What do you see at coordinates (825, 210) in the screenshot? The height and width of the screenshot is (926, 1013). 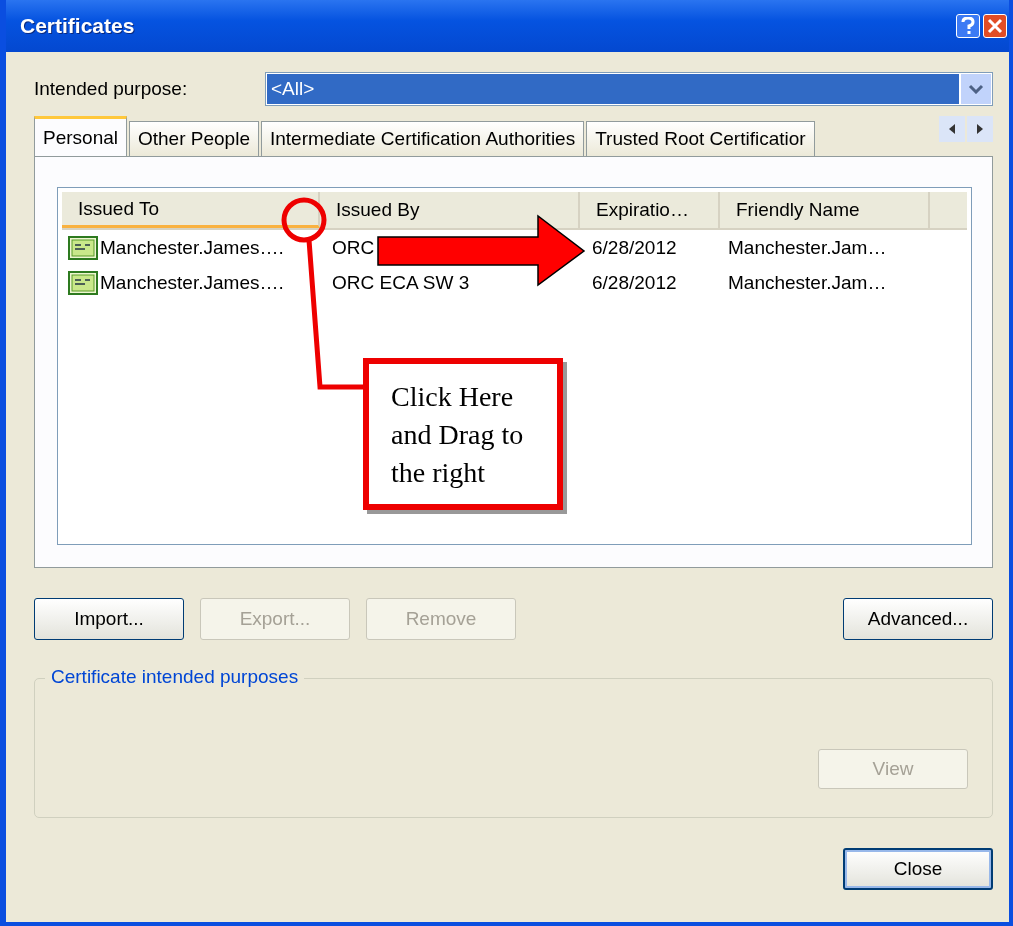 I see `column-header: Friendly Name` at bounding box center [825, 210].